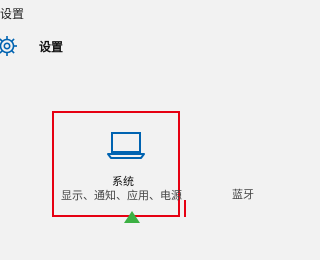  I want to click on system-tile-title: 系统, so click(123, 181).